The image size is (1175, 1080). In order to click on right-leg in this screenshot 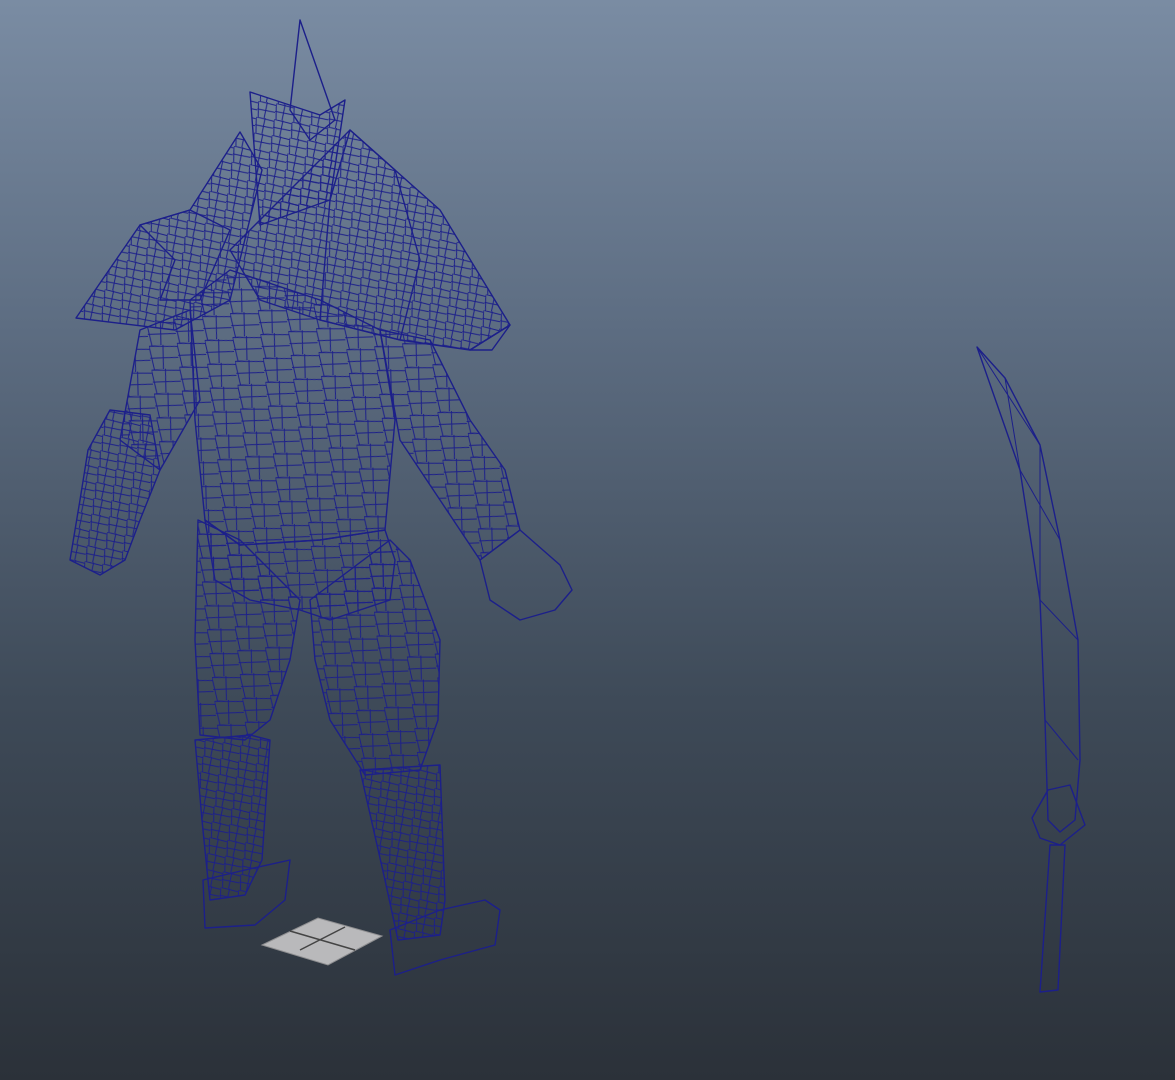, I will do `click(405, 757)`.